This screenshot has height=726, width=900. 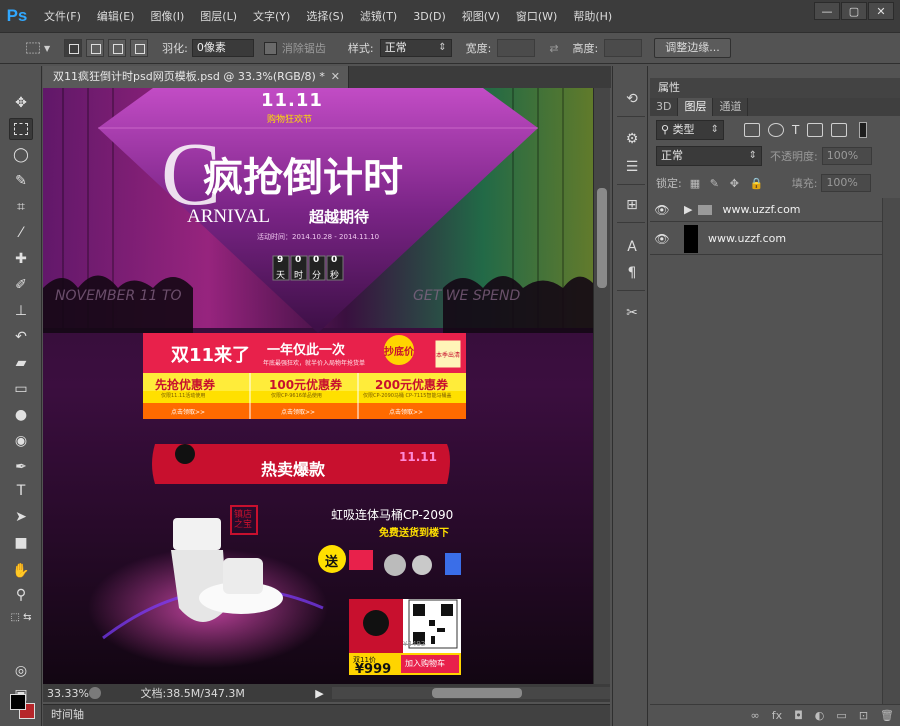 What do you see at coordinates (319, 693) in the screenshot?
I see `play-icon: ▶` at bounding box center [319, 693].